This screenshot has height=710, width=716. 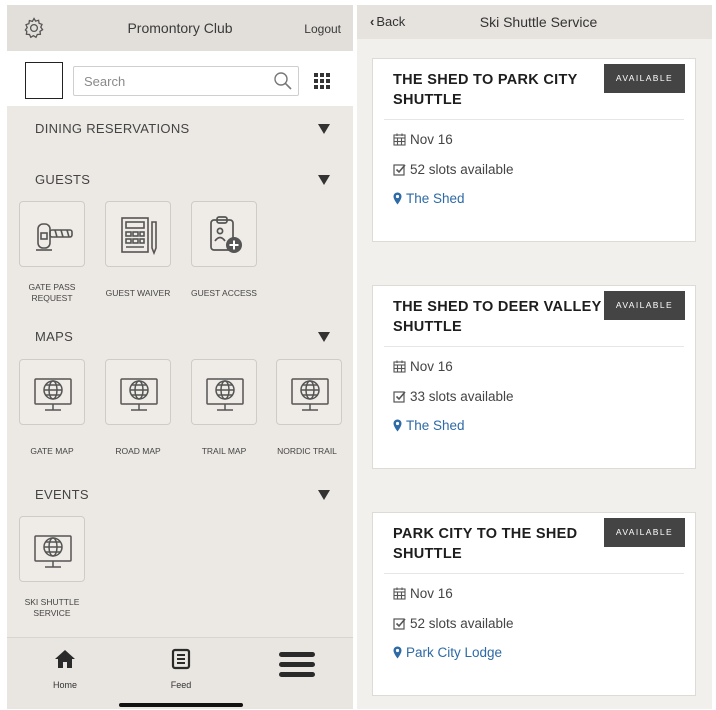 What do you see at coordinates (65, 659) in the screenshot?
I see `home-icon` at bounding box center [65, 659].